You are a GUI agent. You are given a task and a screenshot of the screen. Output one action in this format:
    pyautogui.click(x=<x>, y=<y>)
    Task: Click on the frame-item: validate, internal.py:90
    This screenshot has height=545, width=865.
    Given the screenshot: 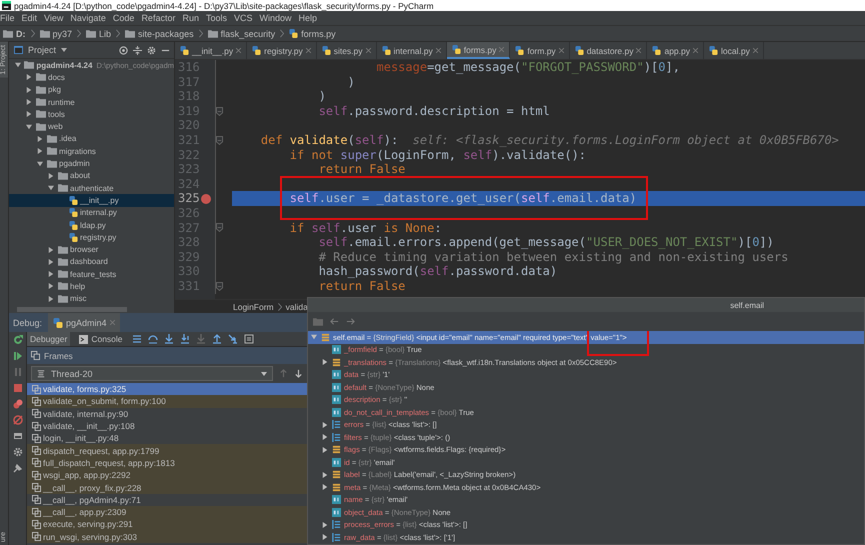 What is the action you would take?
    pyautogui.click(x=167, y=414)
    